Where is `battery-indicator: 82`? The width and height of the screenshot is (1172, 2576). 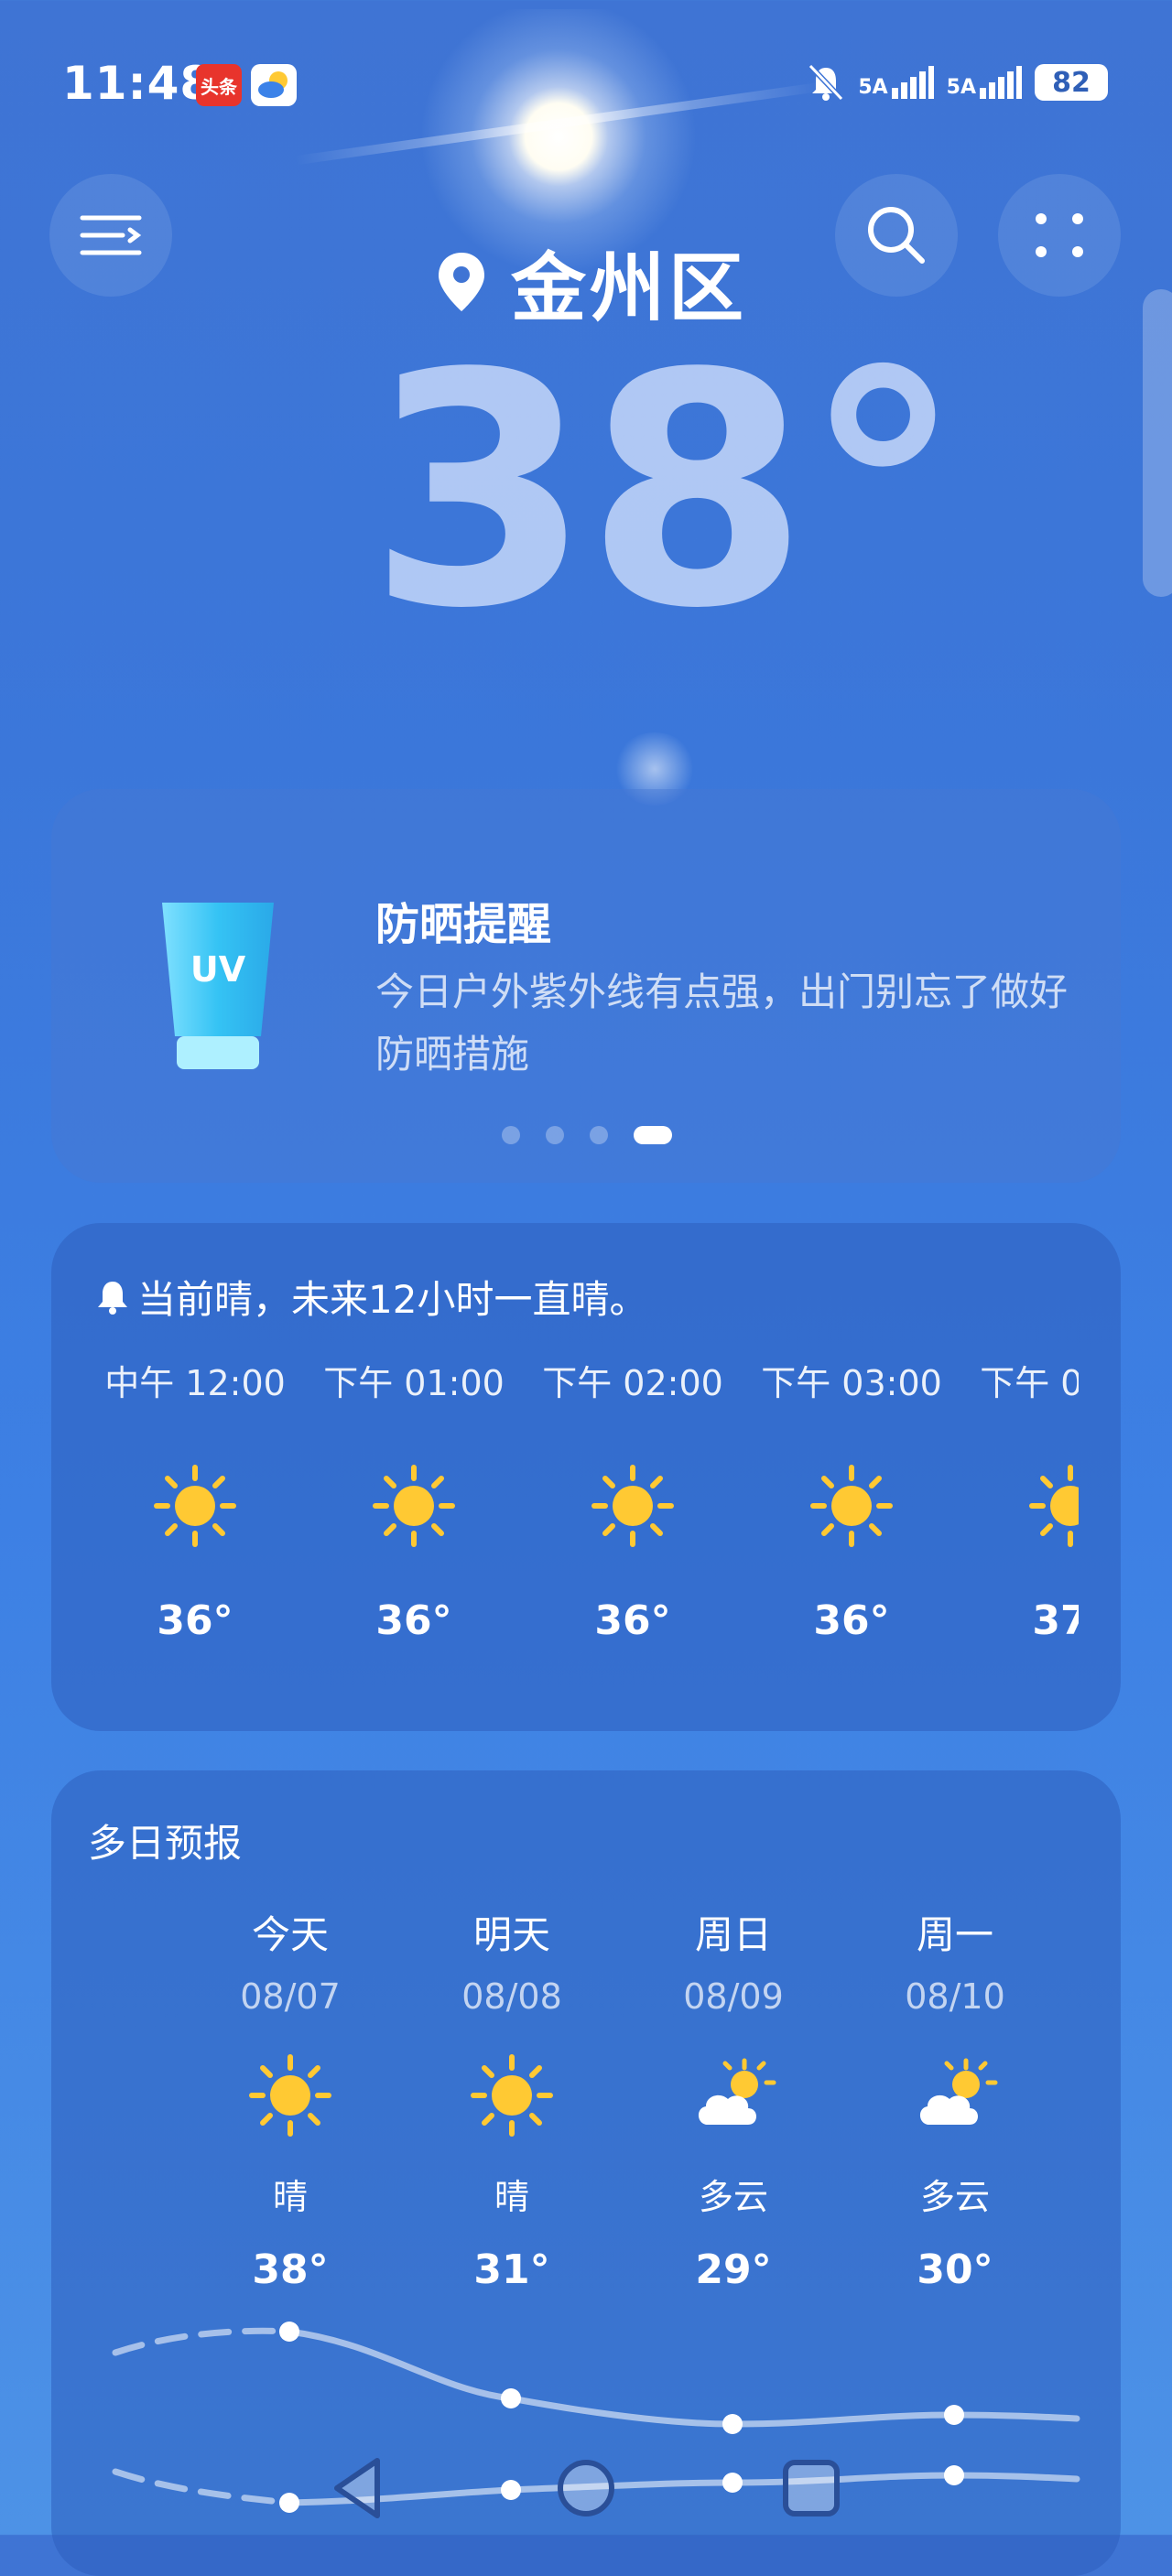 battery-indicator: 82 is located at coordinates (1072, 83).